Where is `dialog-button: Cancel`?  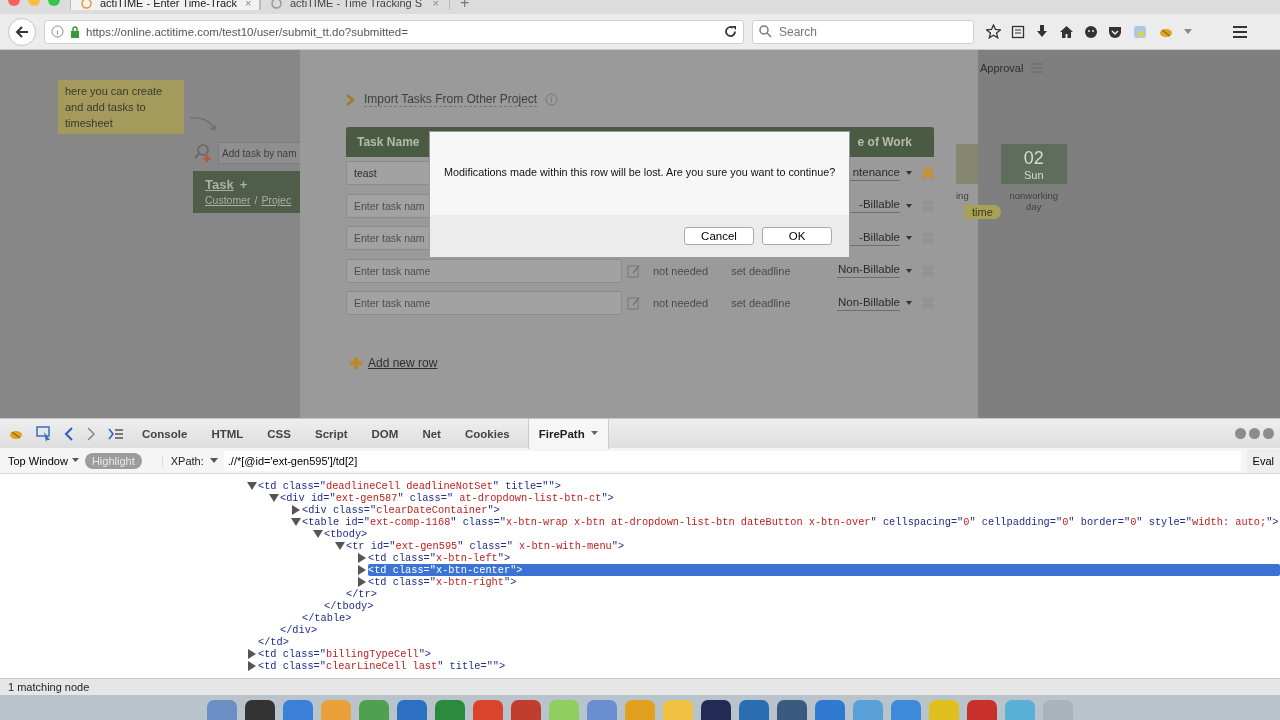 dialog-button: Cancel is located at coordinates (719, 236).